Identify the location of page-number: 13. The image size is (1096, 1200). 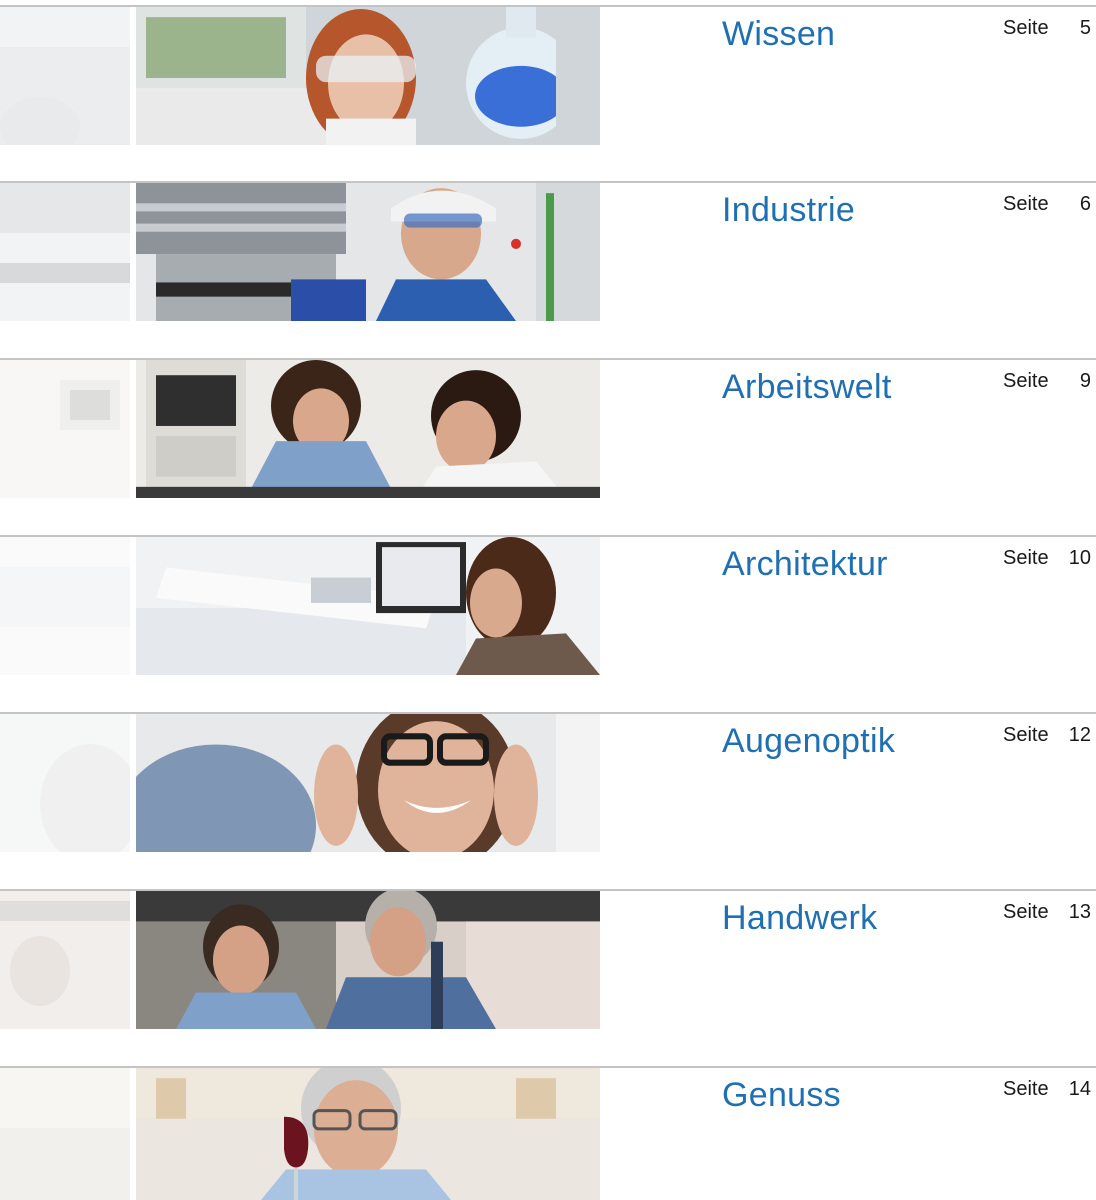
(1079, 912).